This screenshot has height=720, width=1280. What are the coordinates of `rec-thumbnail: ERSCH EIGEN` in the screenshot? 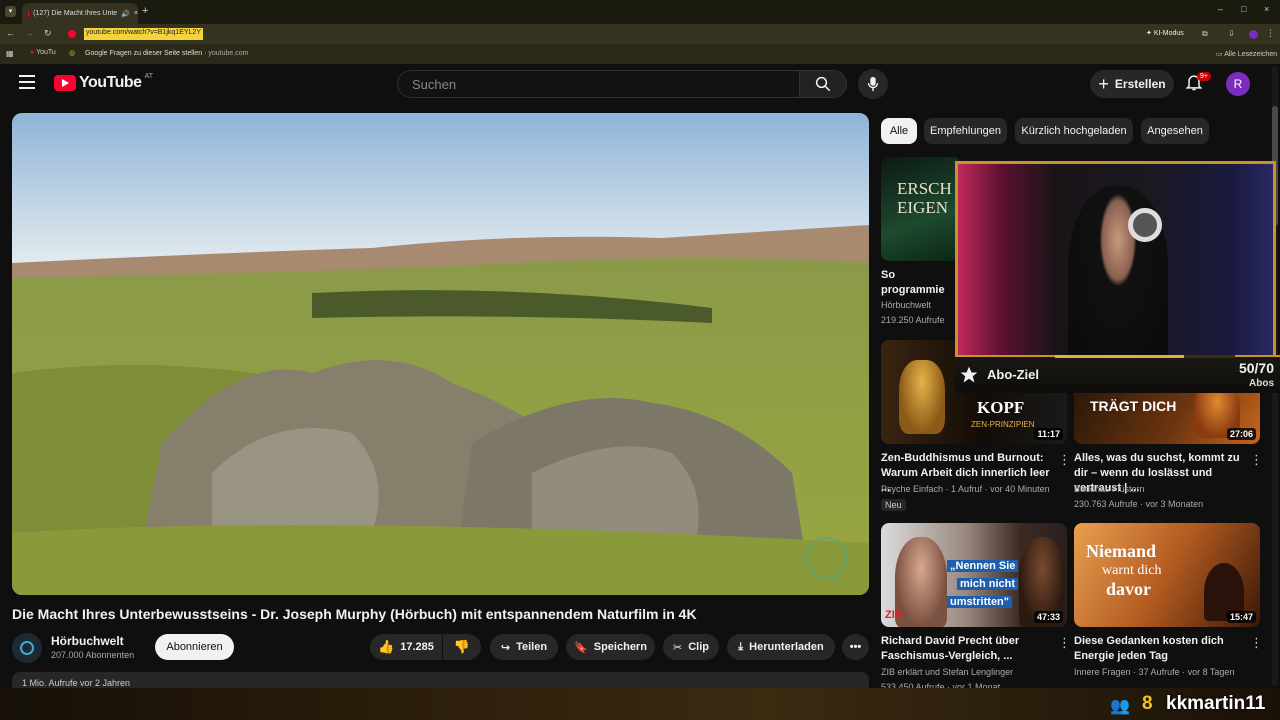 It's located at (921, 209).